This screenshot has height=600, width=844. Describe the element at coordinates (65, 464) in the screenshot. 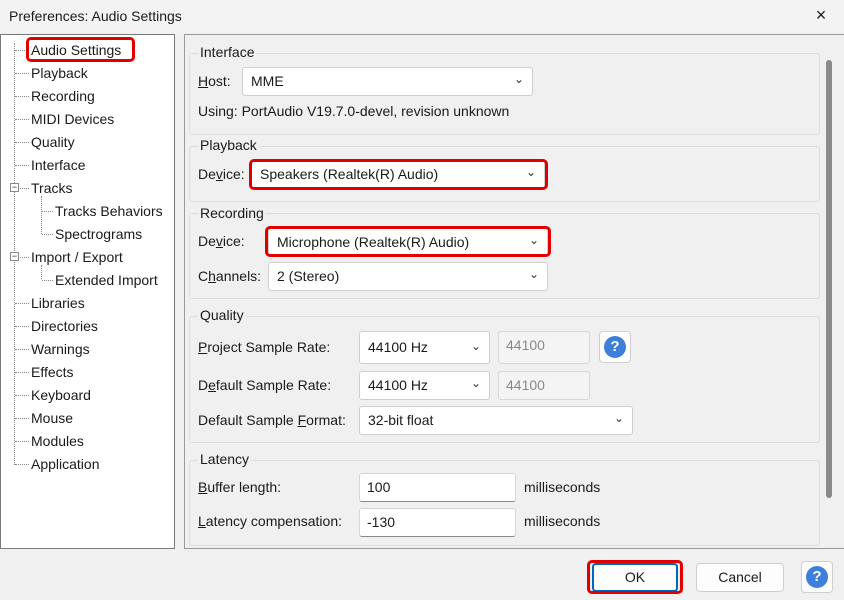

I see `tree-item-application: Application` at that location.